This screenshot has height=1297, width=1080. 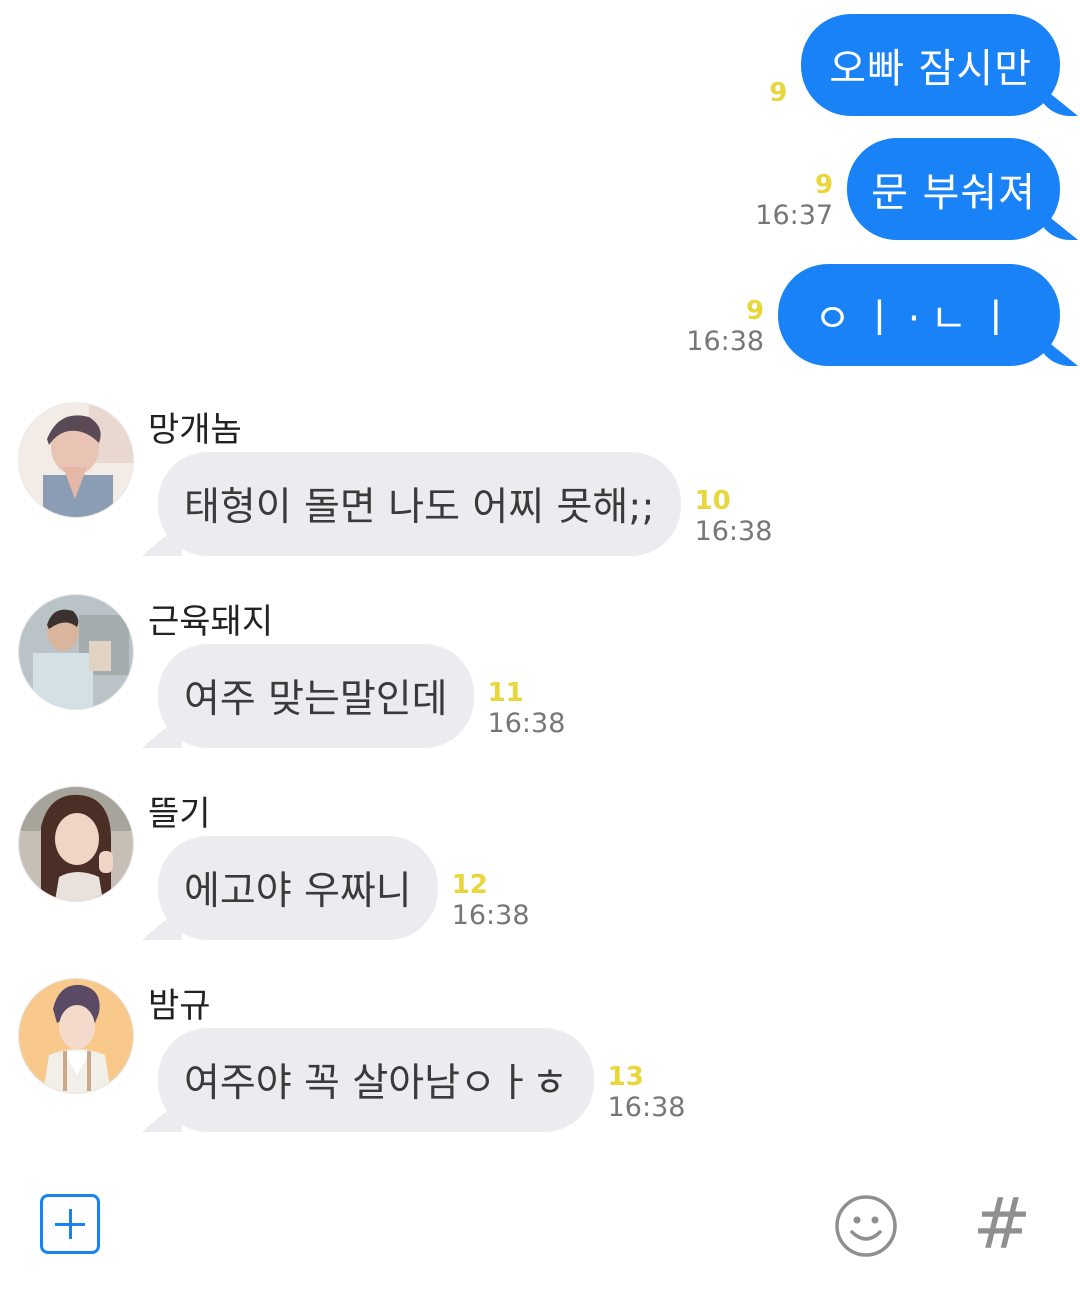 I want to click on read-count: 11, so click(x=505, y=693).